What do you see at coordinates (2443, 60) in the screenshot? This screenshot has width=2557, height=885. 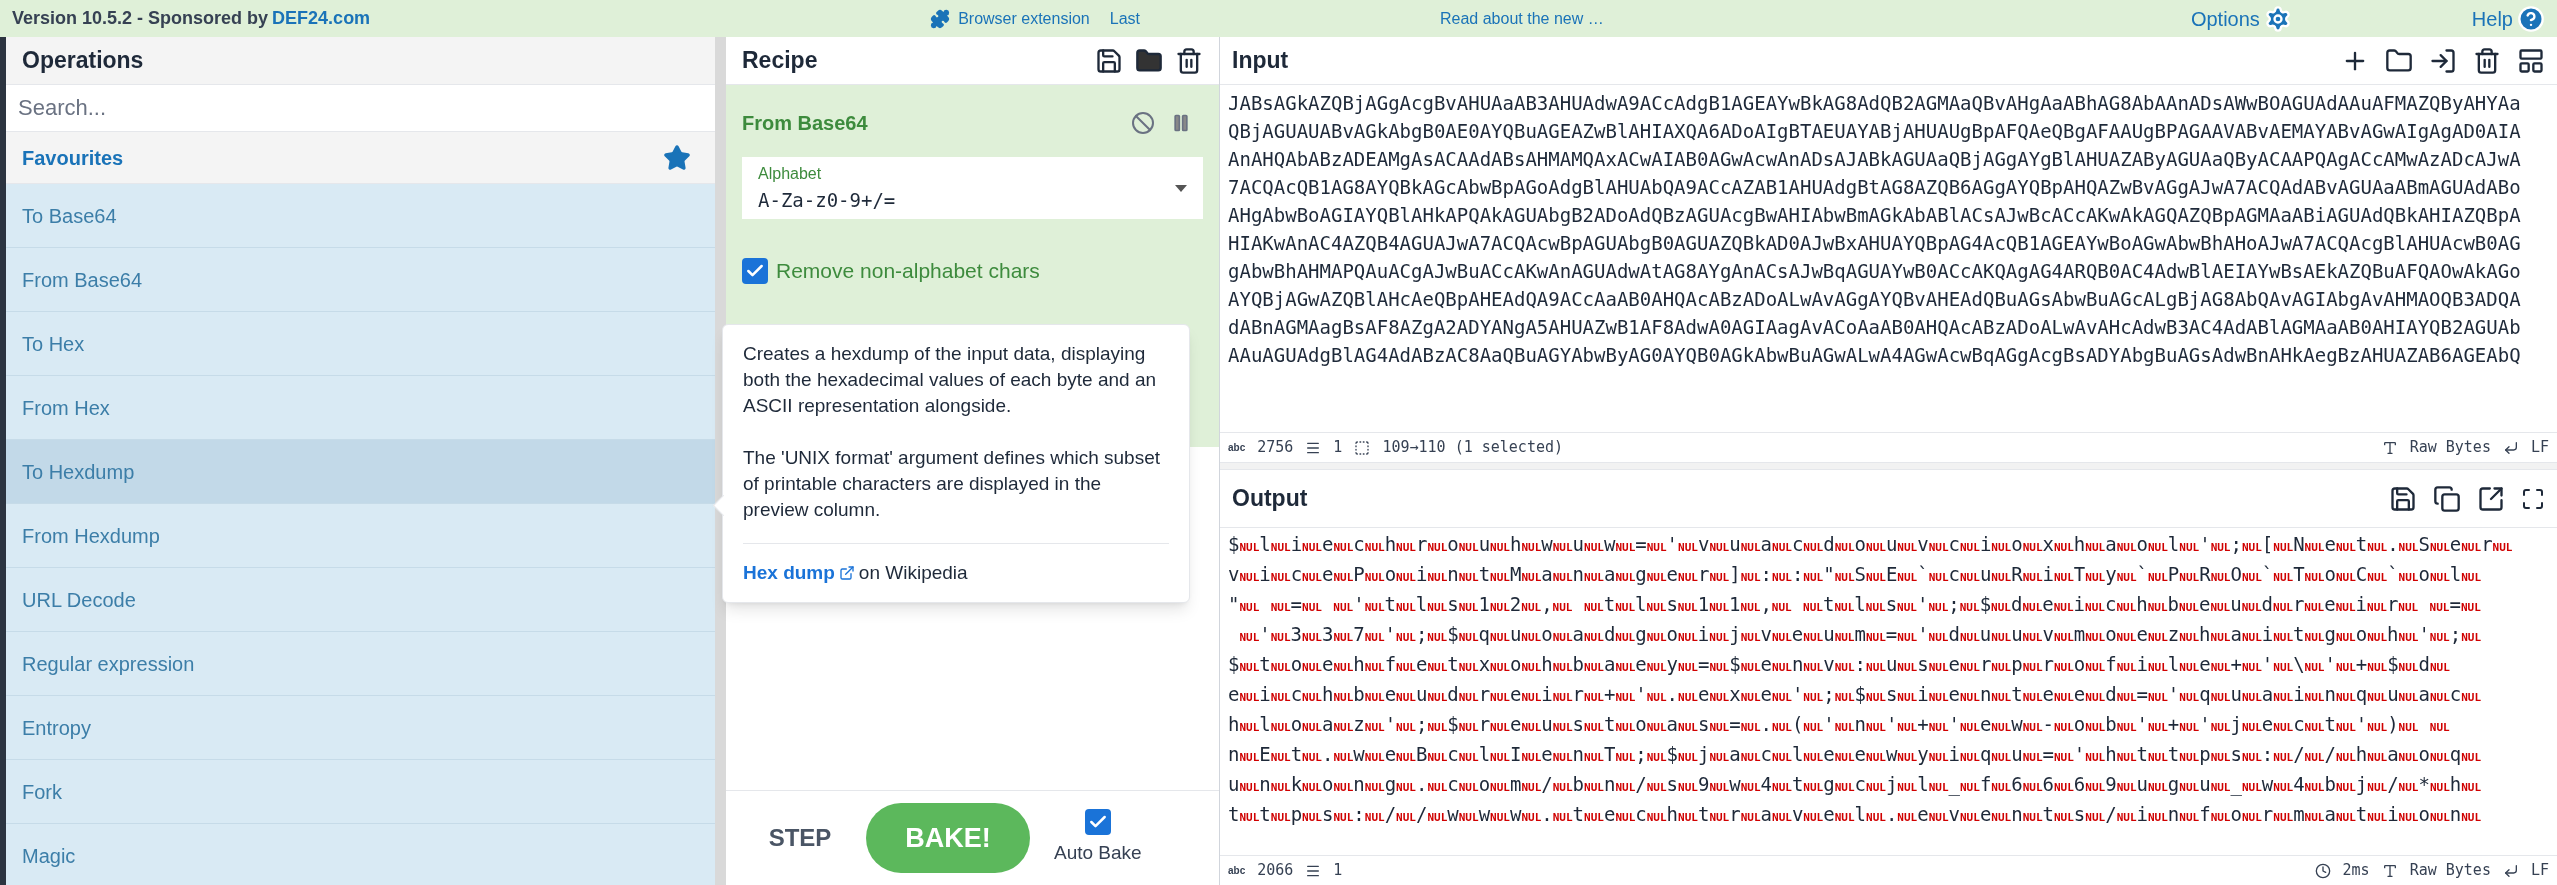 I see `import-icon` at bounding box center [2443, 60].